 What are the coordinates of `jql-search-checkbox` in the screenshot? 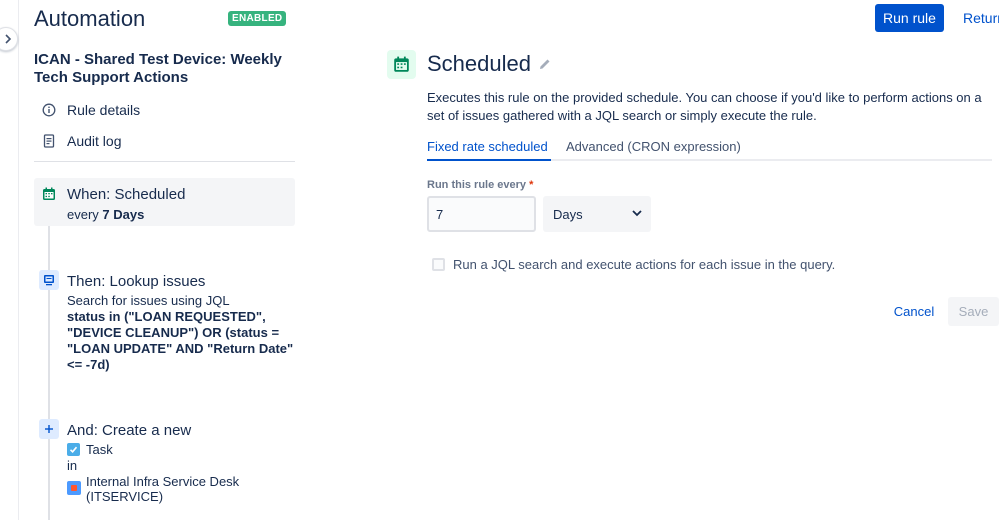 It's located at (438, 264).